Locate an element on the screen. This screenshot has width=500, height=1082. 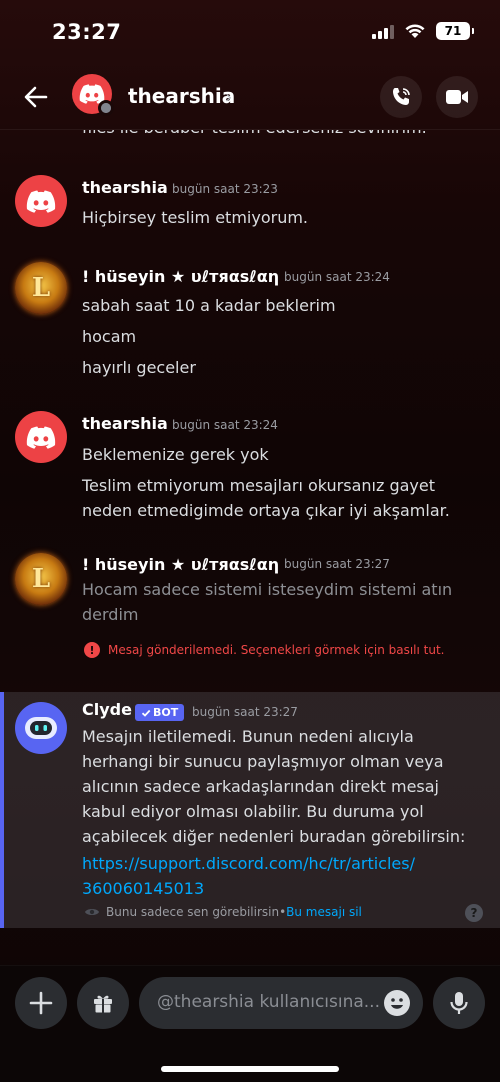
message-text: Hiçbirsey teslim etmiyorum. is located at coordinates (195, 217).